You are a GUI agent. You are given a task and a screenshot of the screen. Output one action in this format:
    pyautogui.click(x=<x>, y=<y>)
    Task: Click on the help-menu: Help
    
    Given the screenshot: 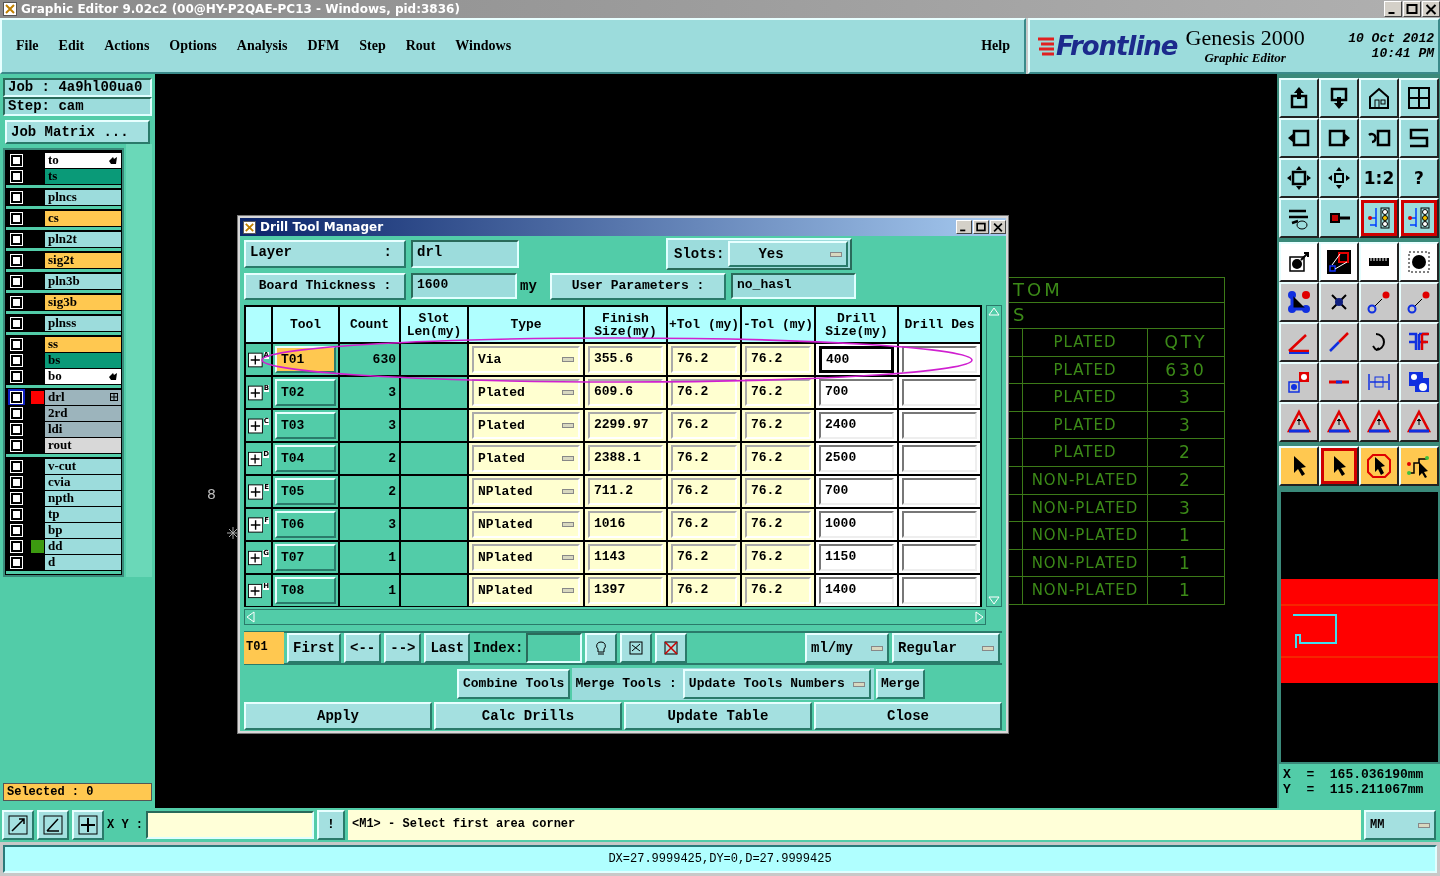 What is the action you would take?
    pyautogui.click(x=995, y=46)
    